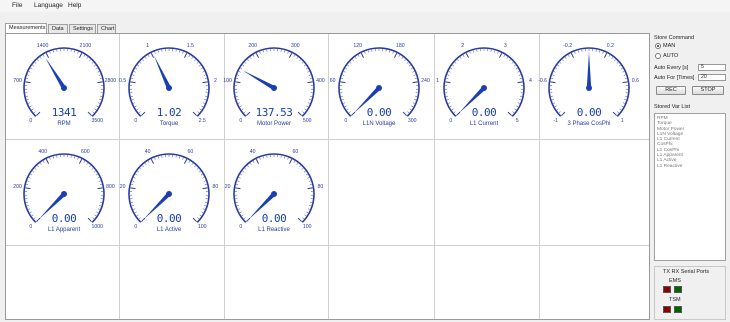 Image resolution: width=730 pixels, height=322 pixels. What do you see at coordinates (379, 112) in the screenshot?
I see `gauge-value: 0.00` at bounding box center [379, 112].